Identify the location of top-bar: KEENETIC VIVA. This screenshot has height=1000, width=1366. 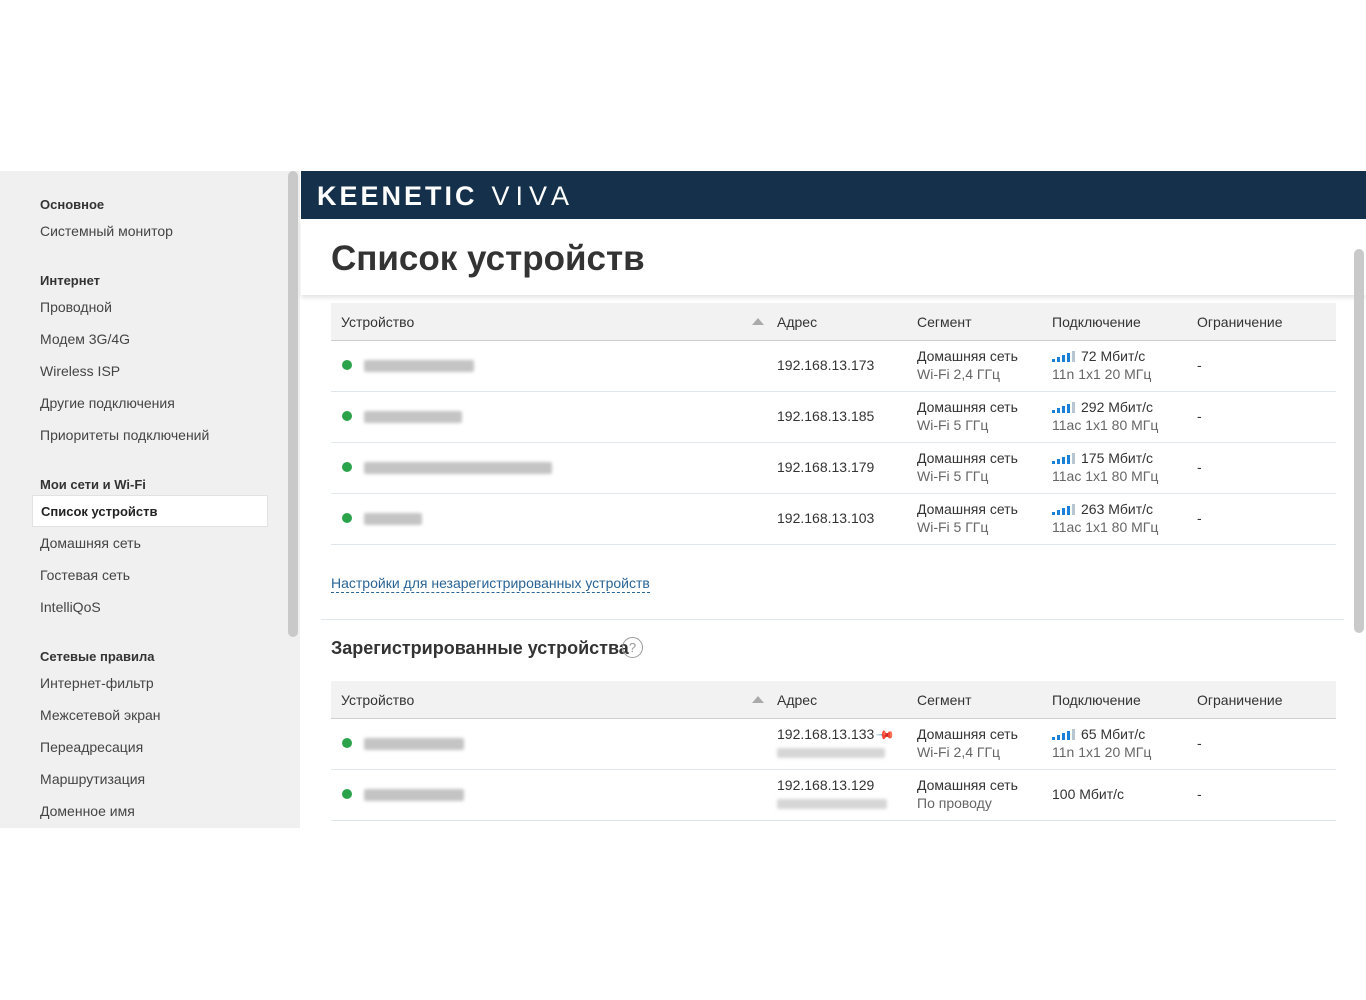
(833, 195).